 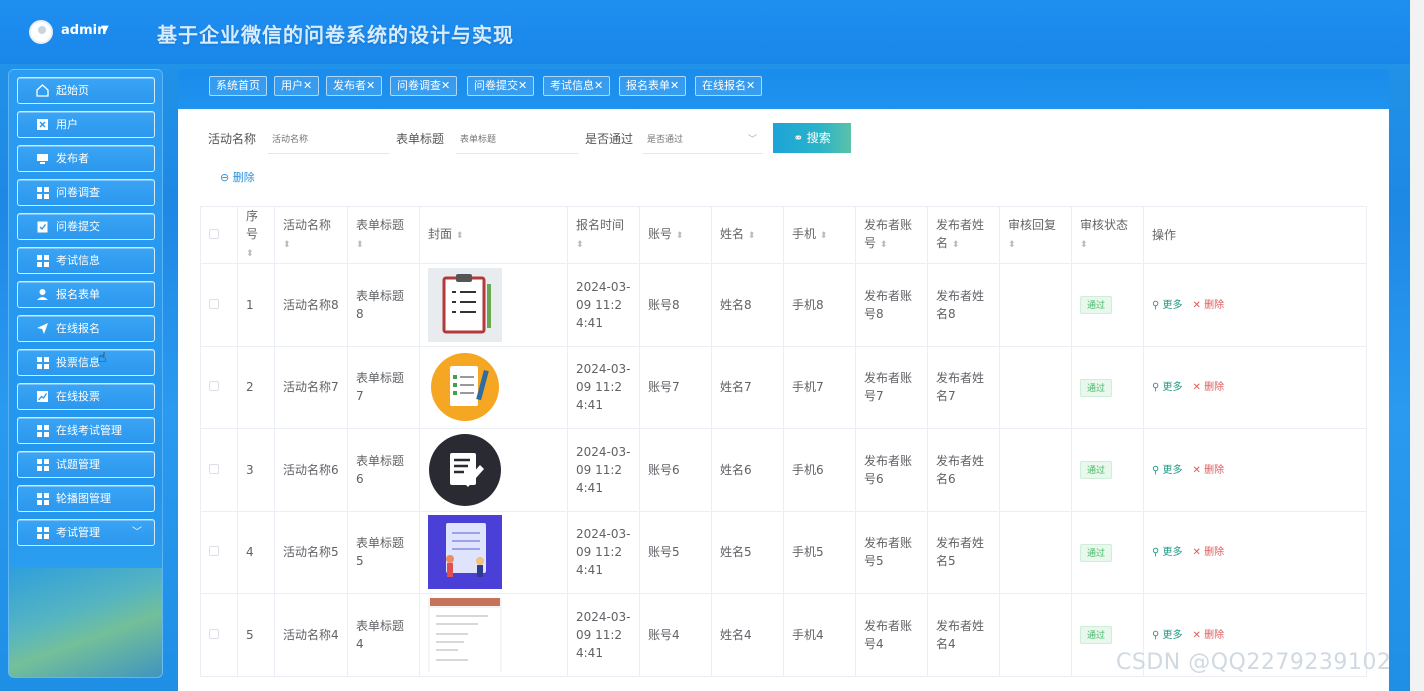 I want to click on cell-ops: ⚲ 更多 ✕ 删除, so click(x=1255, y=387).